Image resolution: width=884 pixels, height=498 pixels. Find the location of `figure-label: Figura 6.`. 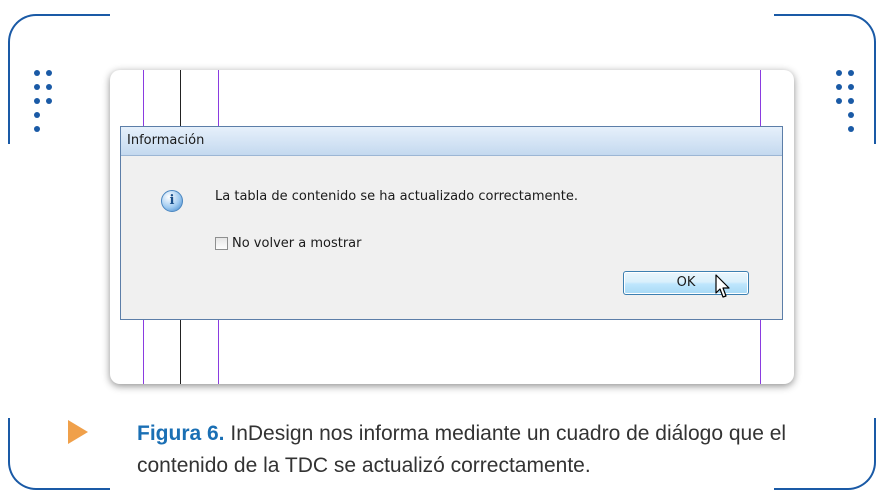

figure-label: Figura 6. is located at coordinates (181, 433).